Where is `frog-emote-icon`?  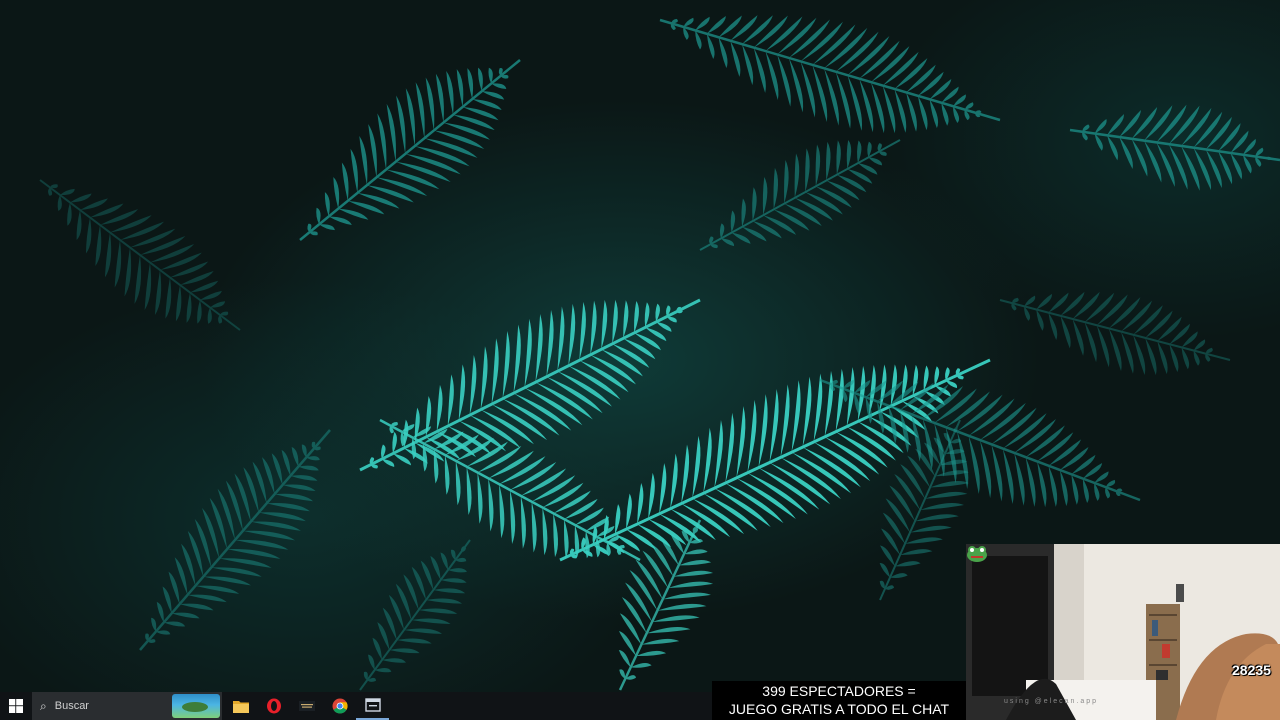
frog-emote-icon is located at coordinates (977, 554).